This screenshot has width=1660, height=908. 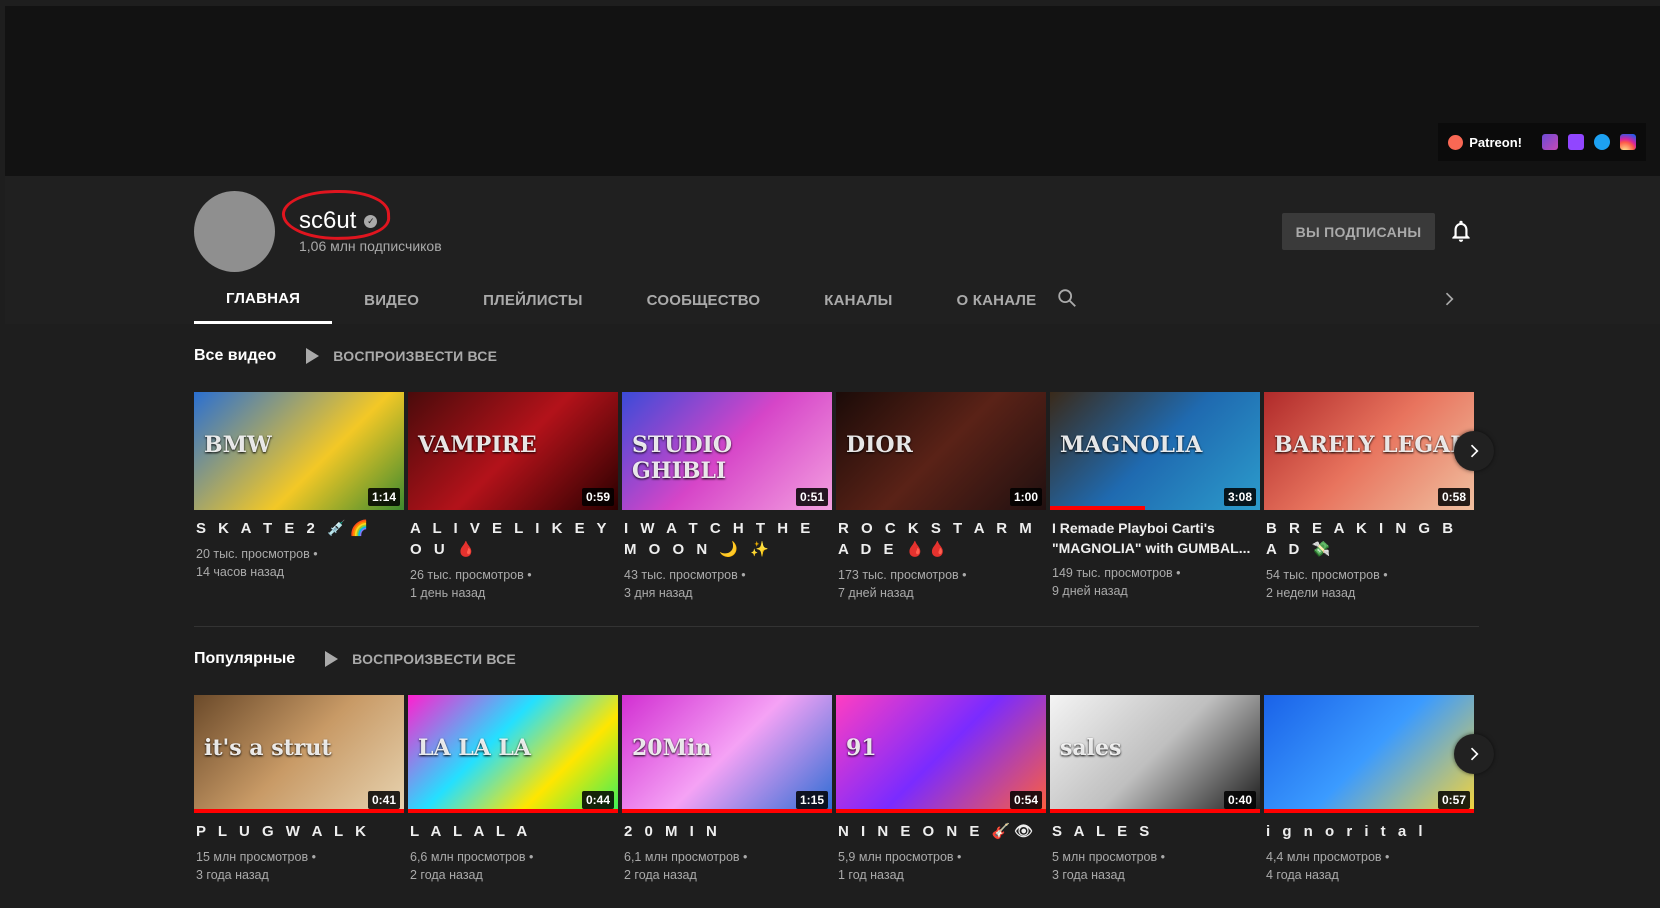 I want to click on video-title: R O C K S T A R M A D E 🩸🩸, so click(x=941, y=539).